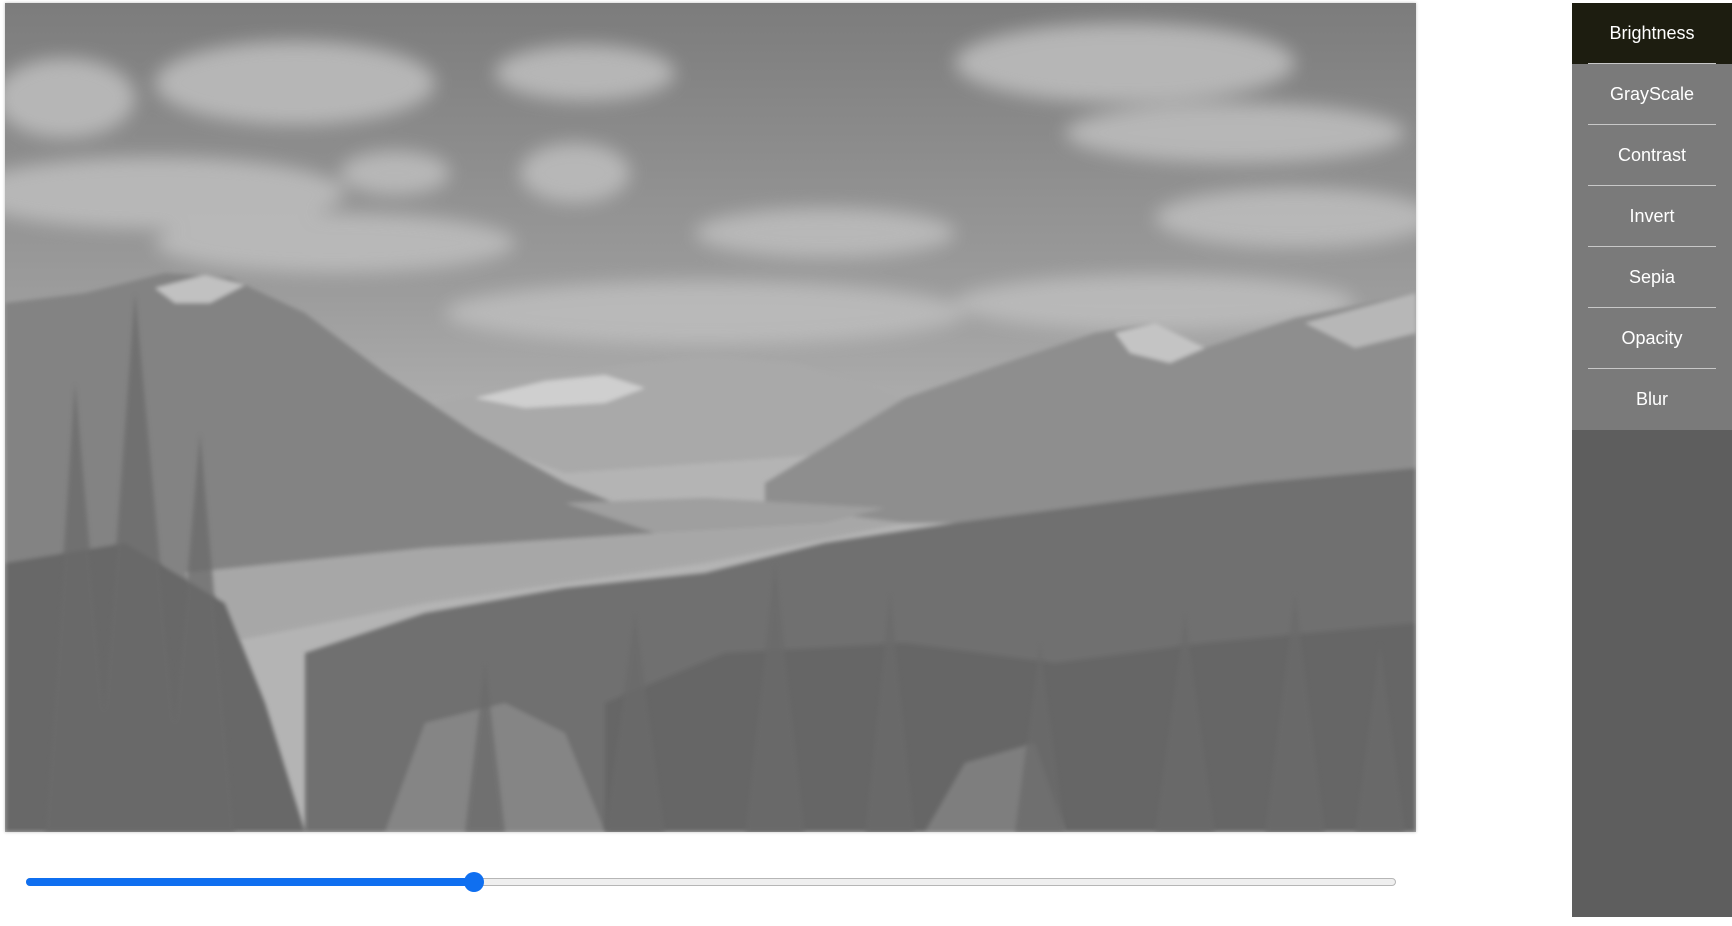 The image size is (1732, 926). I want to click on menu-item-label: Sepia, so click(1652, 277).